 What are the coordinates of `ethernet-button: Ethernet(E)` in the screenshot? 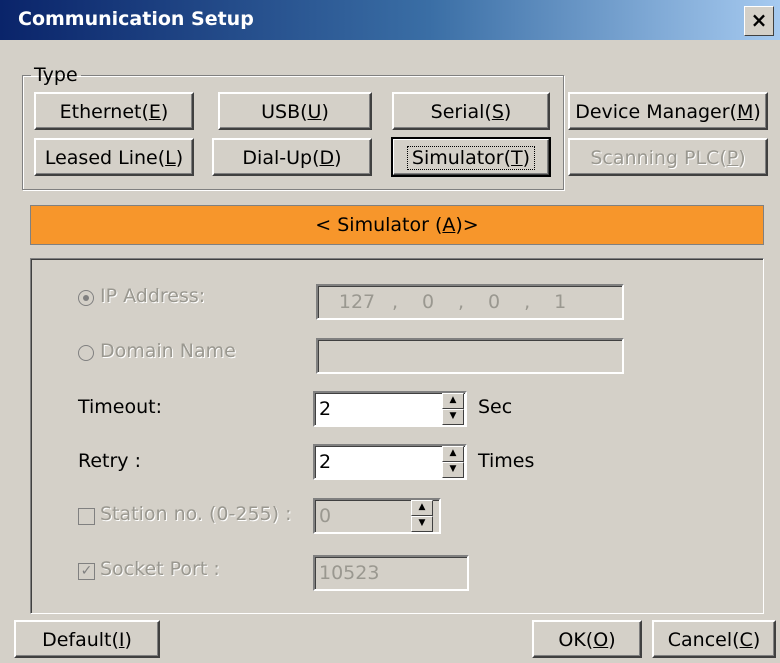 It's located at (114, 111).